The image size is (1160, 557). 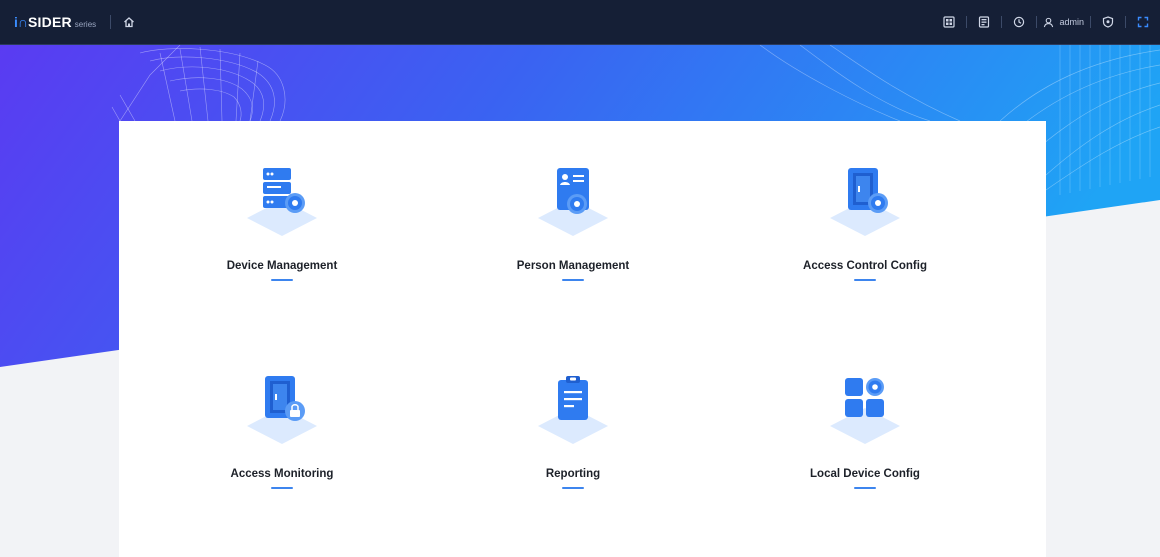 I want to click on card-icon, so click(x=984, y=22).